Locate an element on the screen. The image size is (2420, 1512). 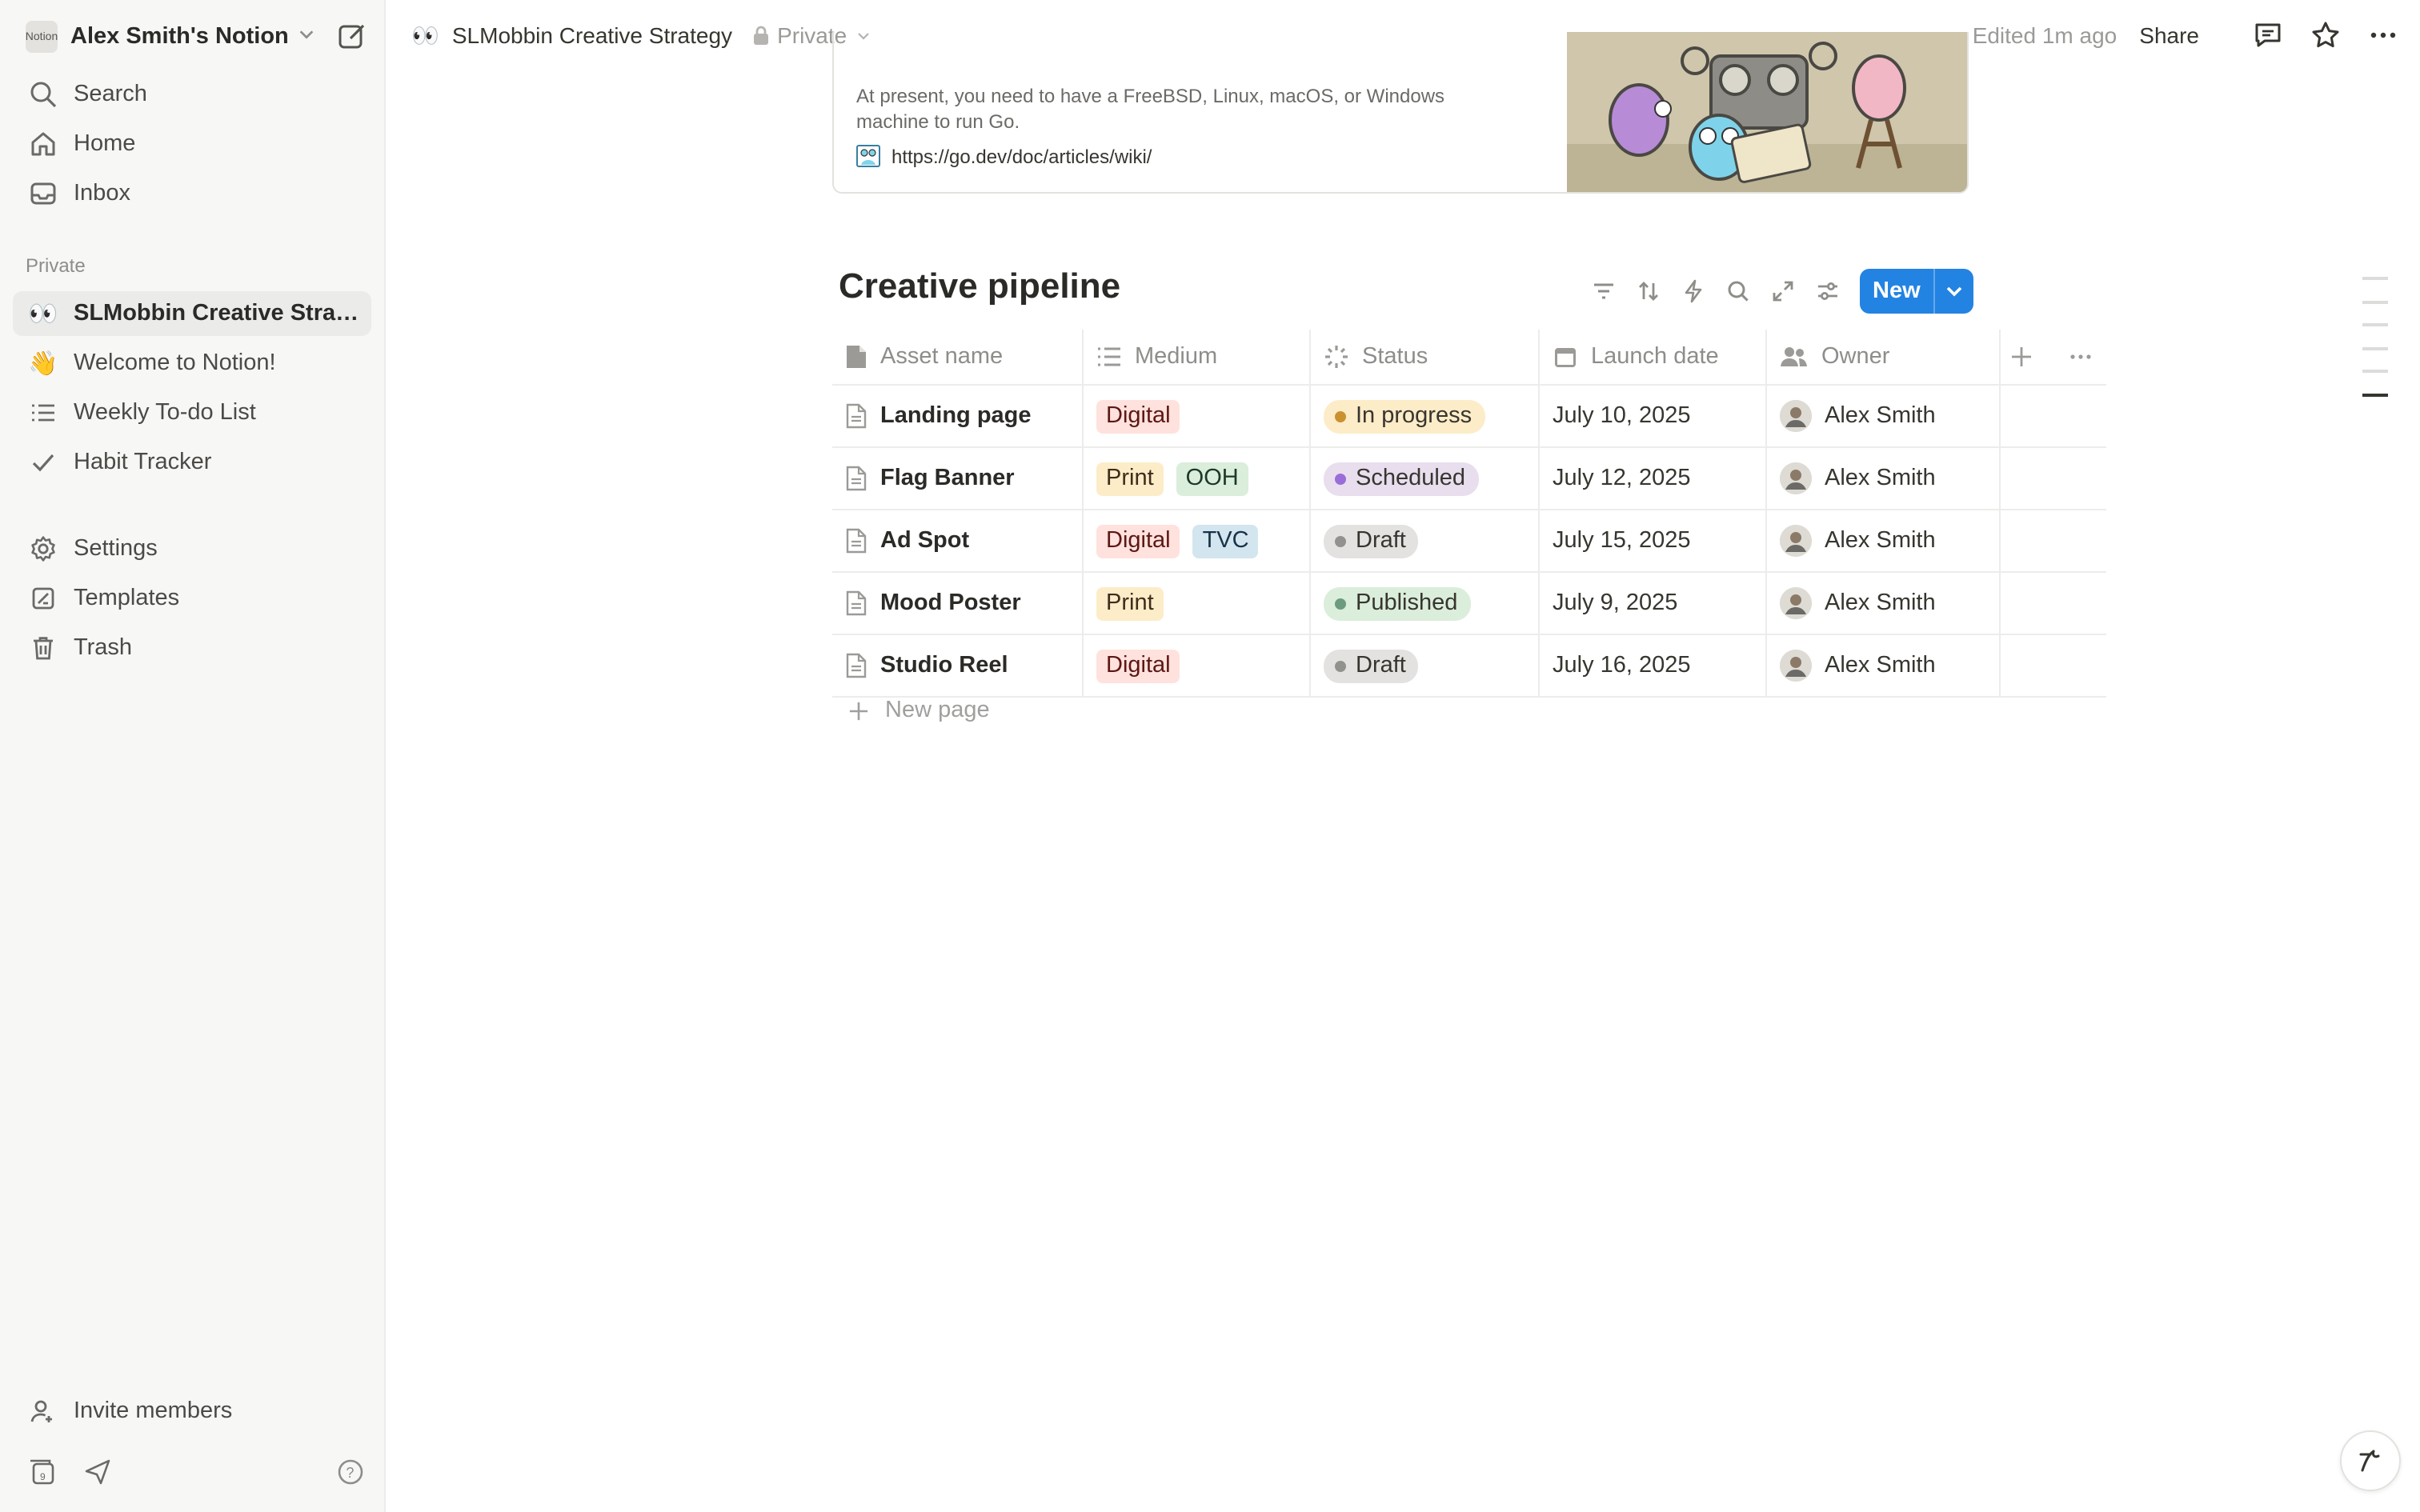
page-icon is located at coordinates (856, 478).